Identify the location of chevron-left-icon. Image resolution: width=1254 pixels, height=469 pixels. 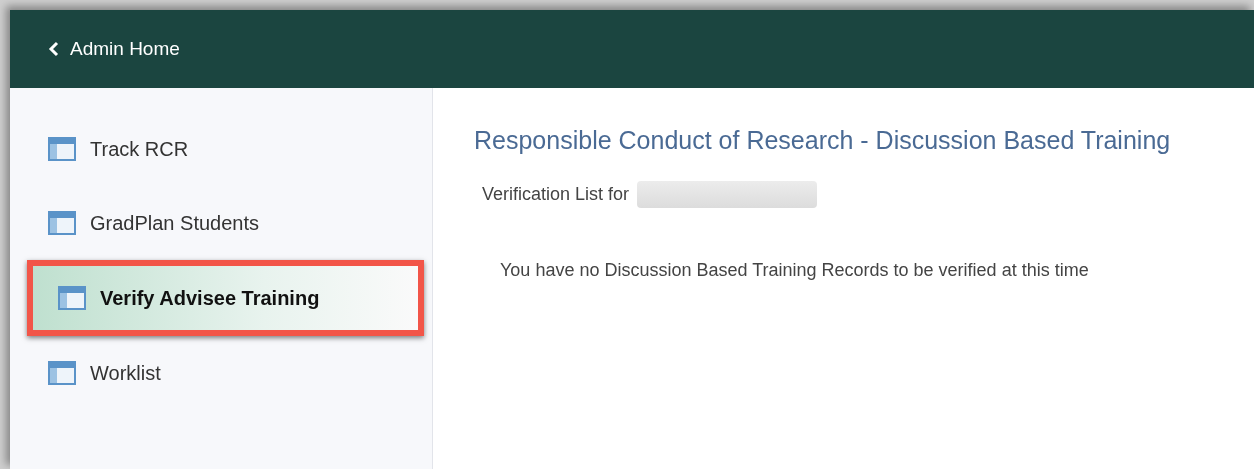
(54, 49).